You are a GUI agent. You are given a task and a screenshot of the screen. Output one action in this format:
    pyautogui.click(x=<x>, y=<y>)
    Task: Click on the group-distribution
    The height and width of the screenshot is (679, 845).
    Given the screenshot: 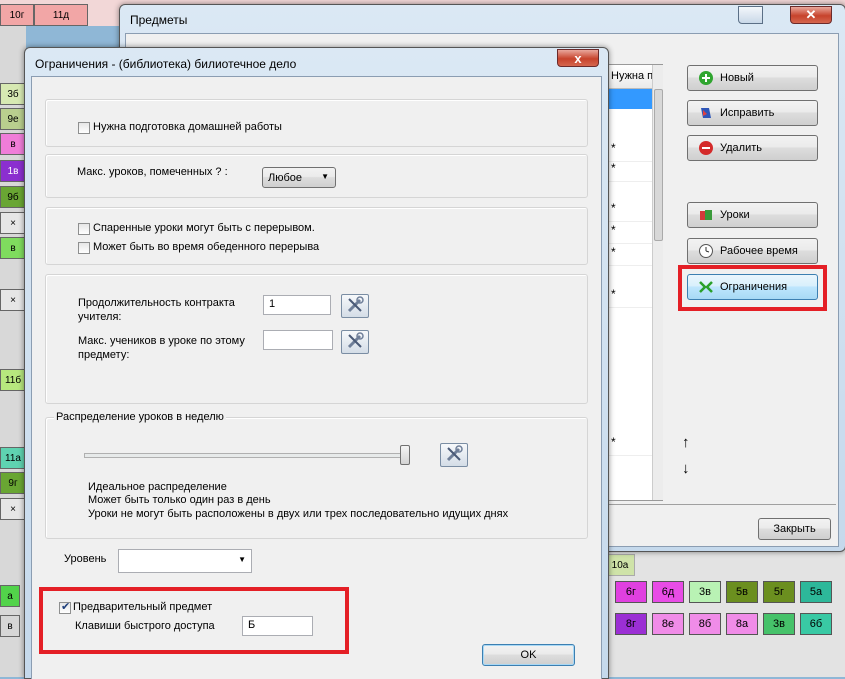 What is the action you would take?
    pyautogui.click(x=316, y=478)
    